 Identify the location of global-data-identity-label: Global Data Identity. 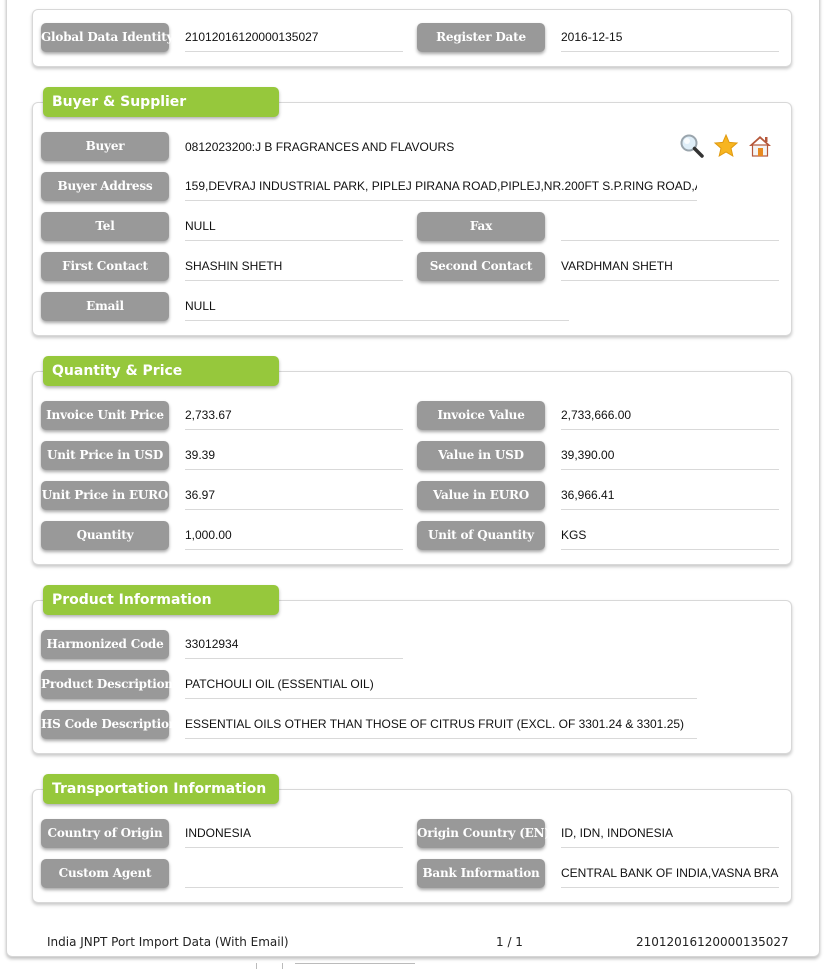
(107, 37).